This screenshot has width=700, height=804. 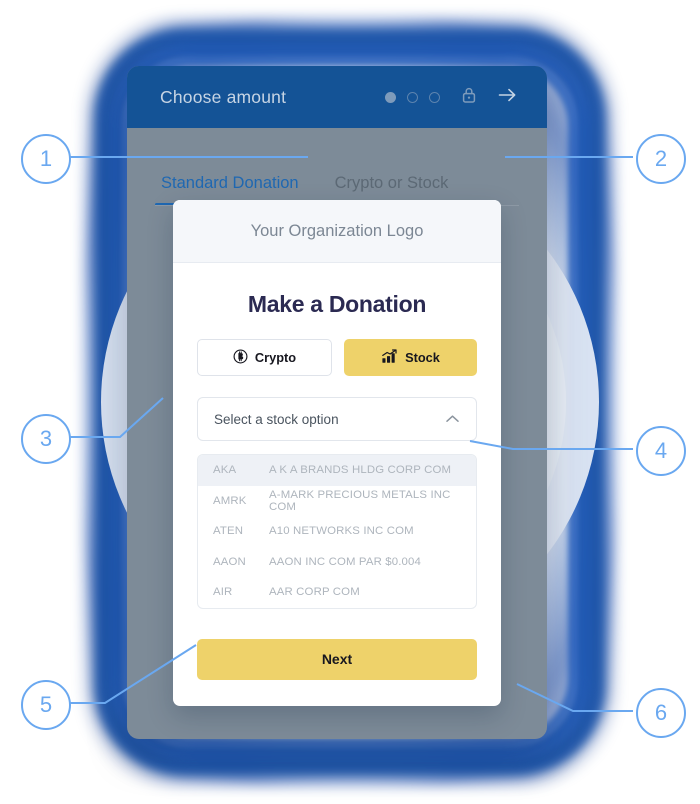 I want to click on tab-standard-donation-label: Standard Donation, so click(x=230, y=183).